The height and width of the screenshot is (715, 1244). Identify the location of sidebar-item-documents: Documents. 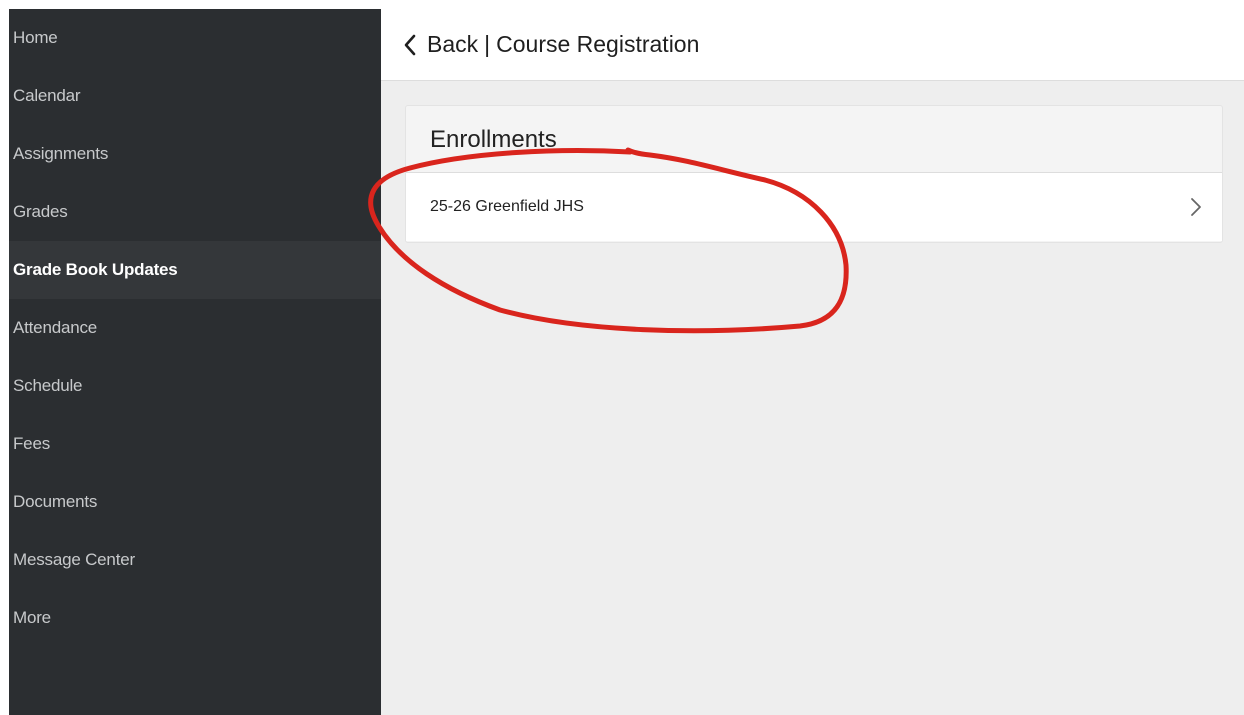
(195, 502).